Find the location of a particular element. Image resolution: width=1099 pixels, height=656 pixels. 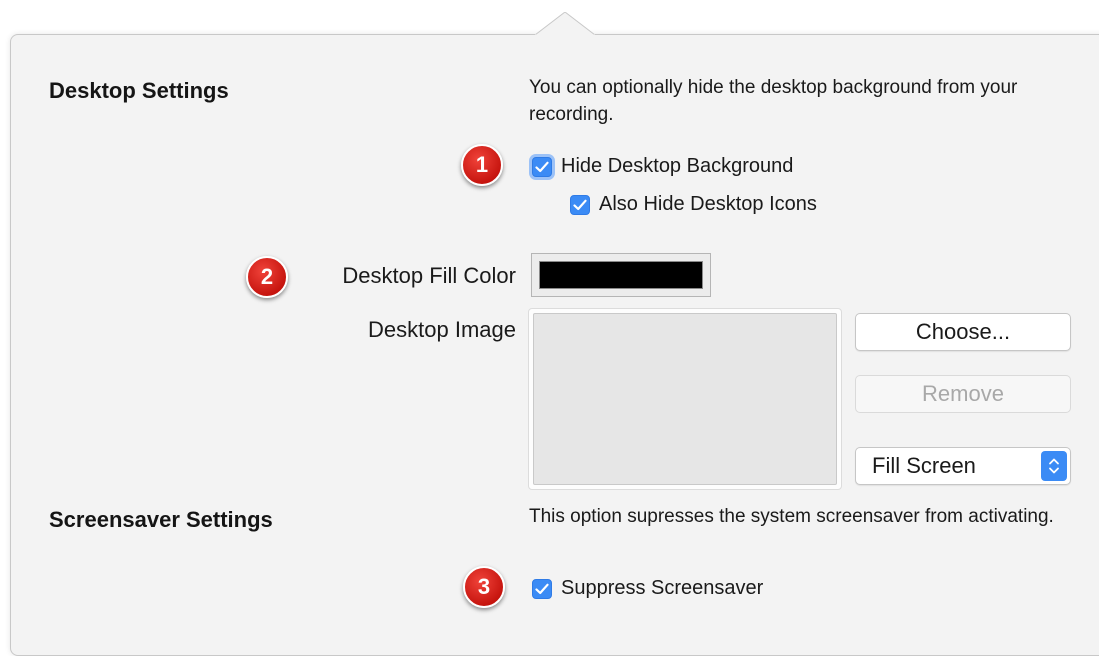

desktop-image-well is located at coordinates (685, 399).